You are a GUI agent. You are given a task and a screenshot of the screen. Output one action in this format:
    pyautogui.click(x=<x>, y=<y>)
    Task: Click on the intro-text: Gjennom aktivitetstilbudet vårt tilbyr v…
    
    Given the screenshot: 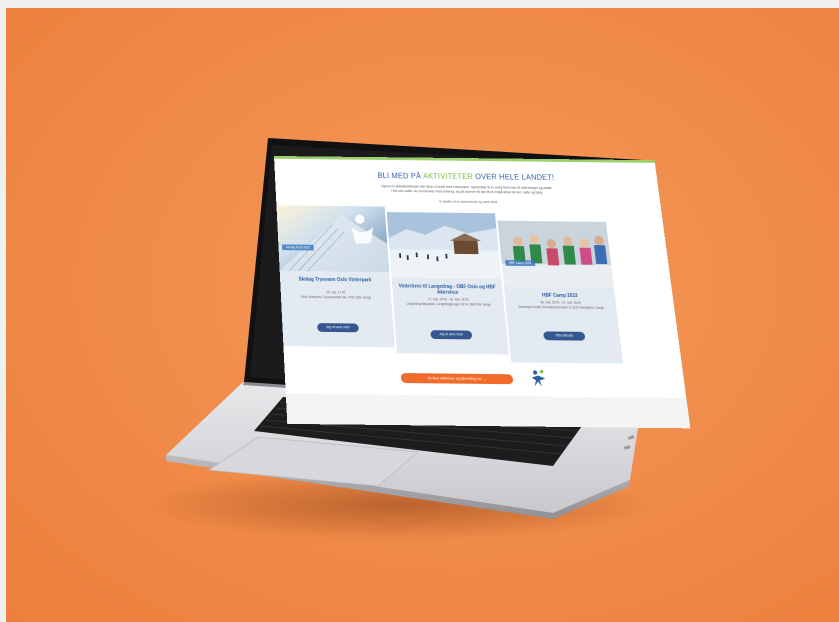 What is the action you would take?
    pyautogui.click(x=467, y=189)
    